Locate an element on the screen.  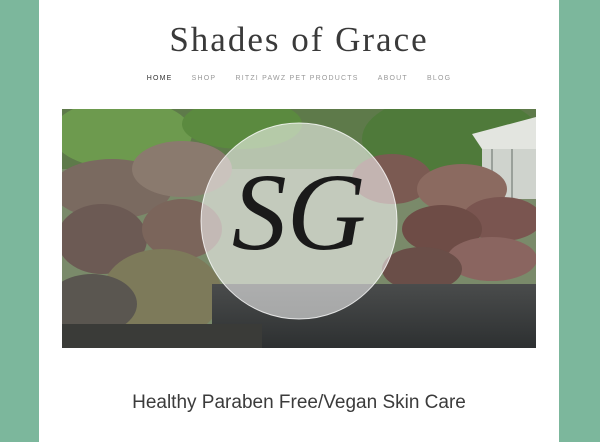
nav-item-home: HOME is located at coordinates (160, 78).